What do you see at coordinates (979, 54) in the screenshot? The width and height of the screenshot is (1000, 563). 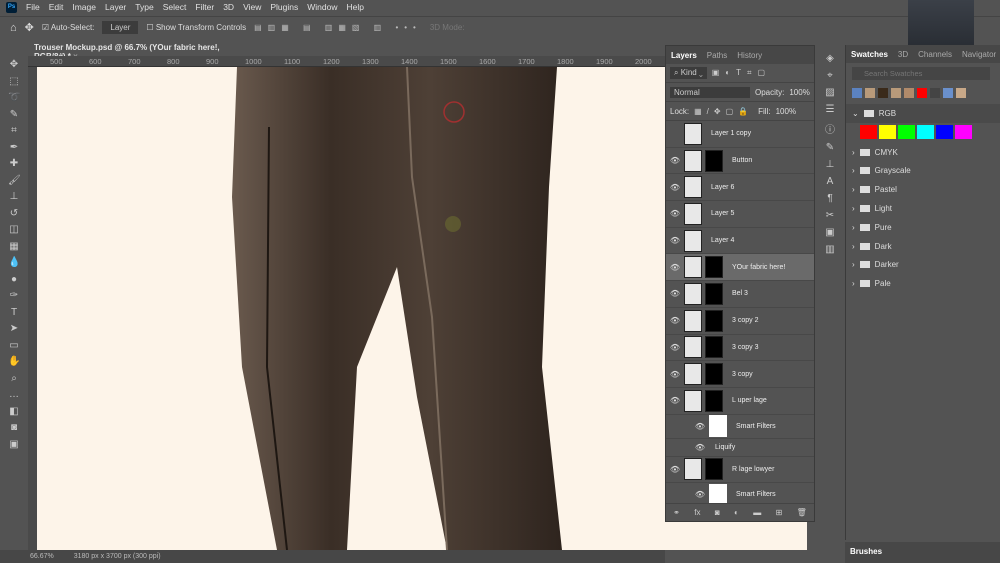 I see `tab-navigator: Navigator` at bounding box center [979, 54].